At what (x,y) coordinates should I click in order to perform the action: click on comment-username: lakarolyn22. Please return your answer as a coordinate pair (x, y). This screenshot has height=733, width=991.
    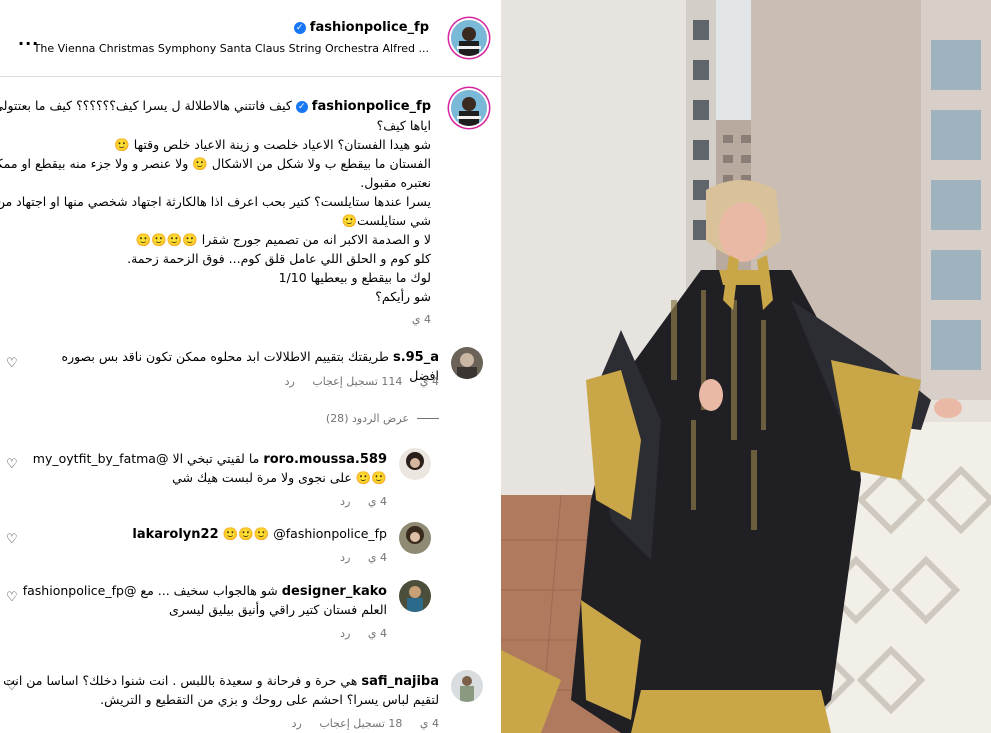
    Looking at the image, I should click on (175, 534).